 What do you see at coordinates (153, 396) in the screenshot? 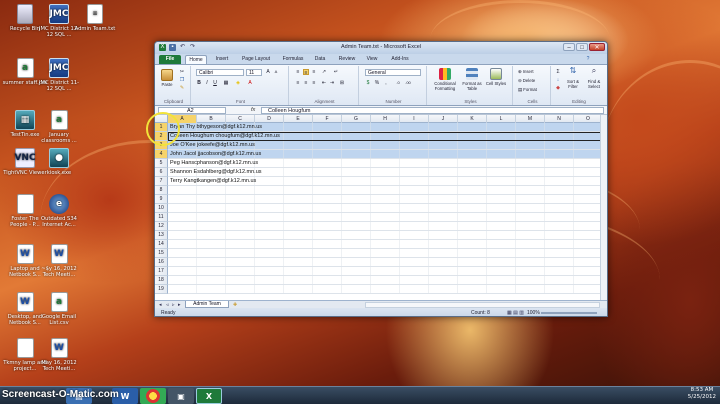
I see `taskbar-chrome-icon` at bounding box center [153, 396].